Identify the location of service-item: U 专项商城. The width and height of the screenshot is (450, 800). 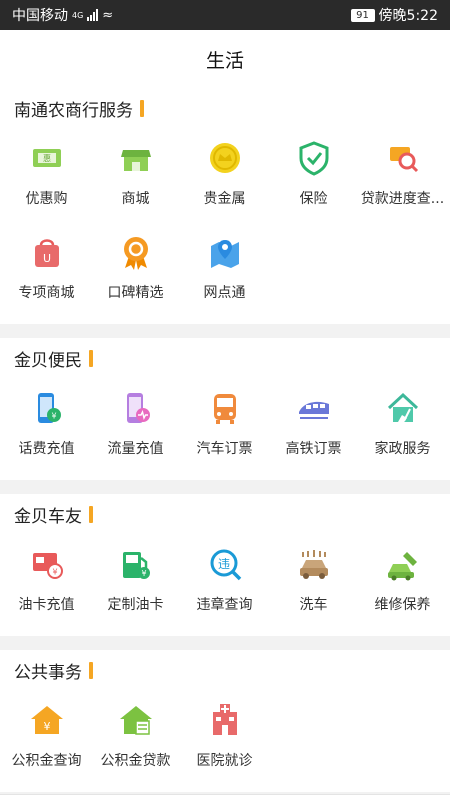
(46, 269).